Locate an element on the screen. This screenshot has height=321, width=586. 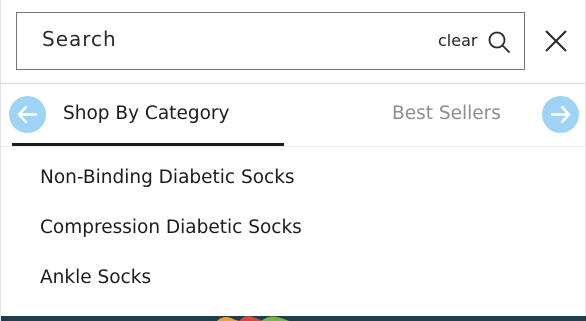
tab-shop-by-category: Shop By Category is located at coordinates (146, 113).